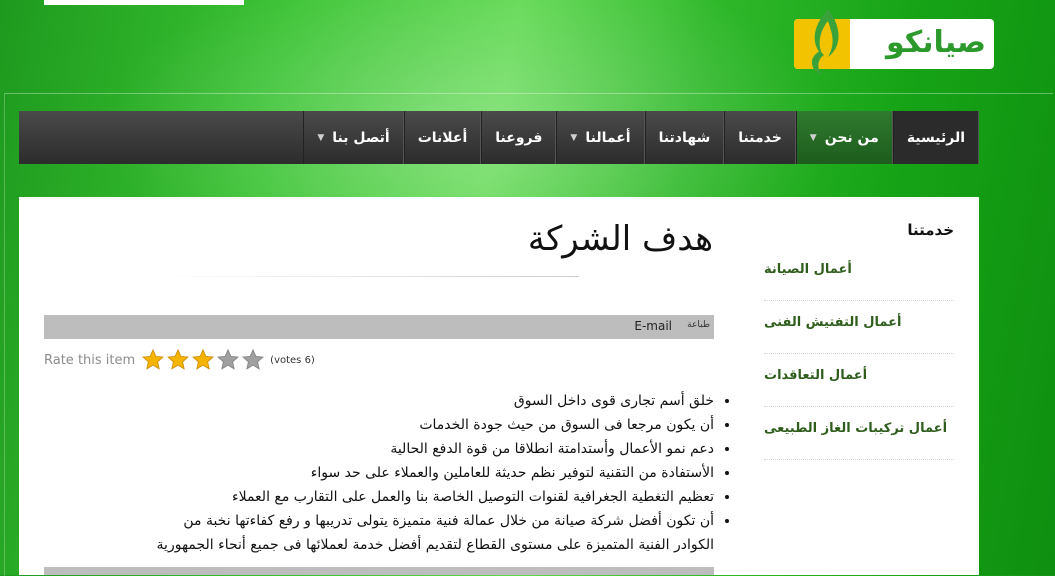 This screenshot has width=1055, height=576. I want to click on nav-item-certificates: شهادتنا, so click(684, 137).